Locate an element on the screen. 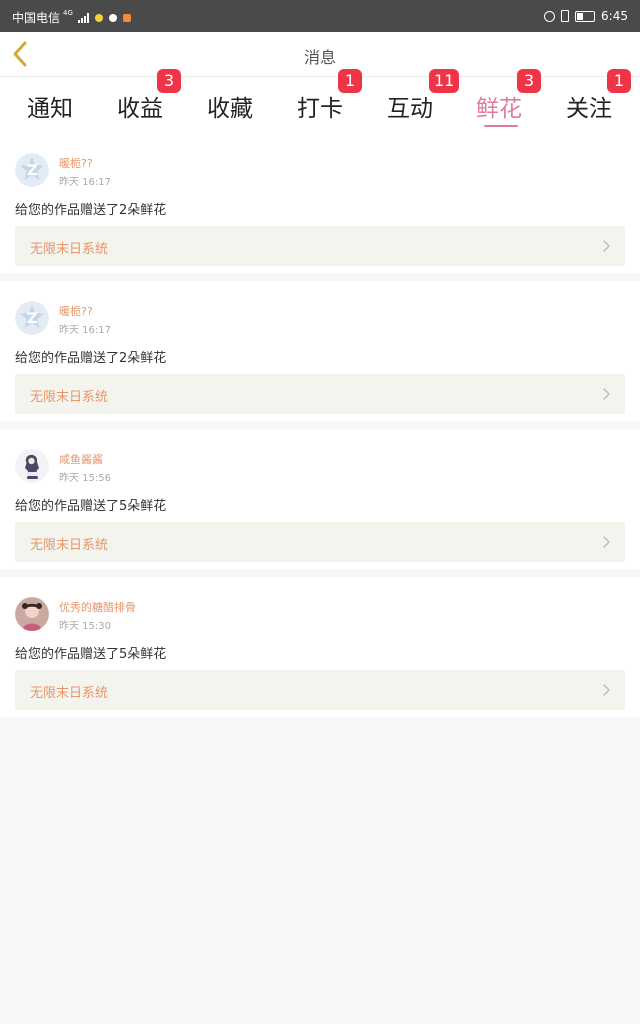 The image size is (640, 1024). page-title: 消息 is located at coordinates (319, 57).